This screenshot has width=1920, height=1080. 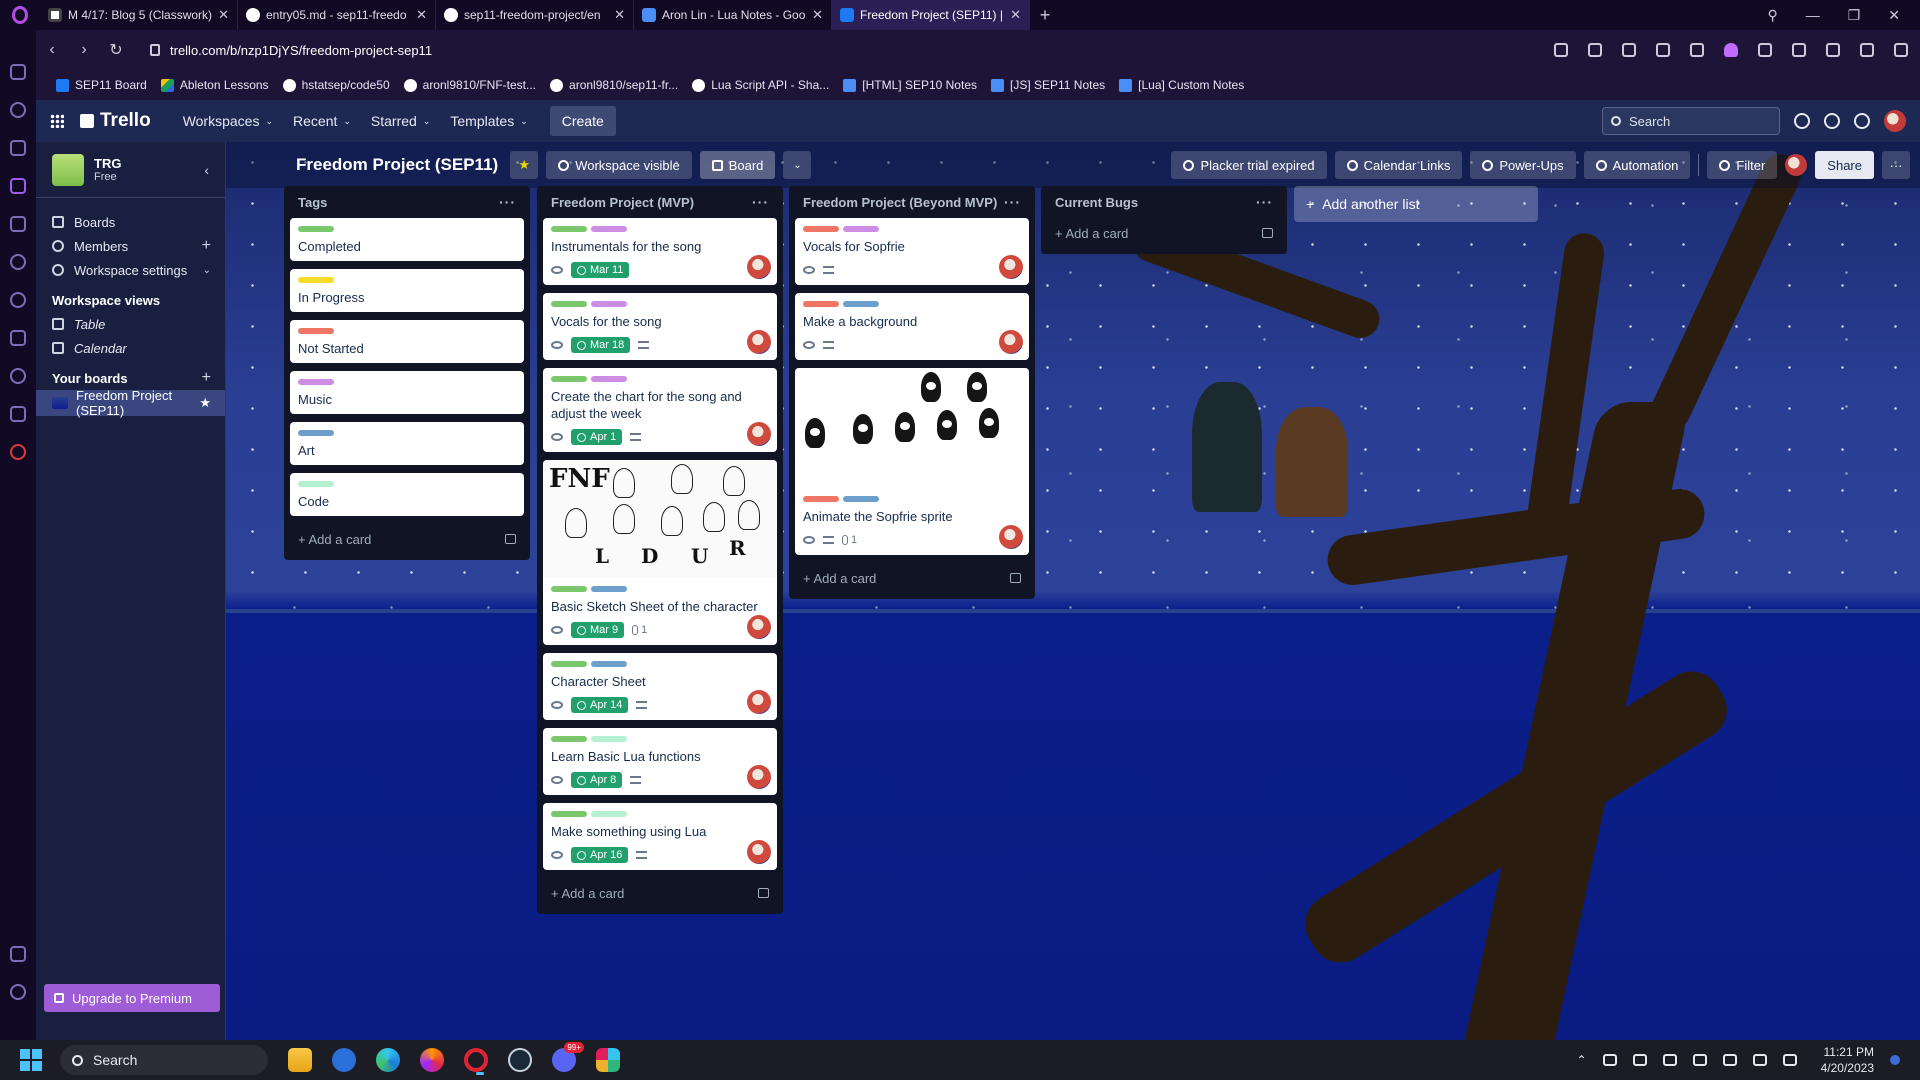 I want to click on theme-icon, so click(x=1862, y=121).